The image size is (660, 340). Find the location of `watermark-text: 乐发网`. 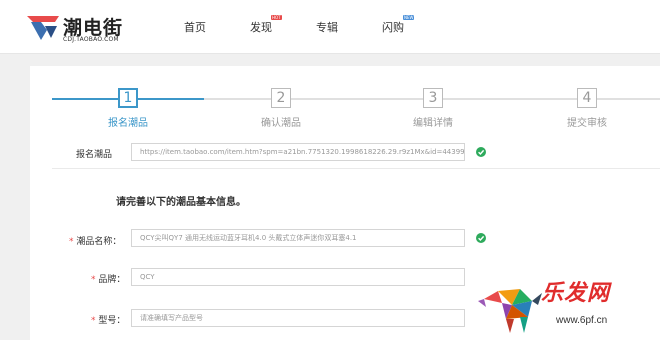

watermark-text: 乐发网 is located at coordinates (576, 293).